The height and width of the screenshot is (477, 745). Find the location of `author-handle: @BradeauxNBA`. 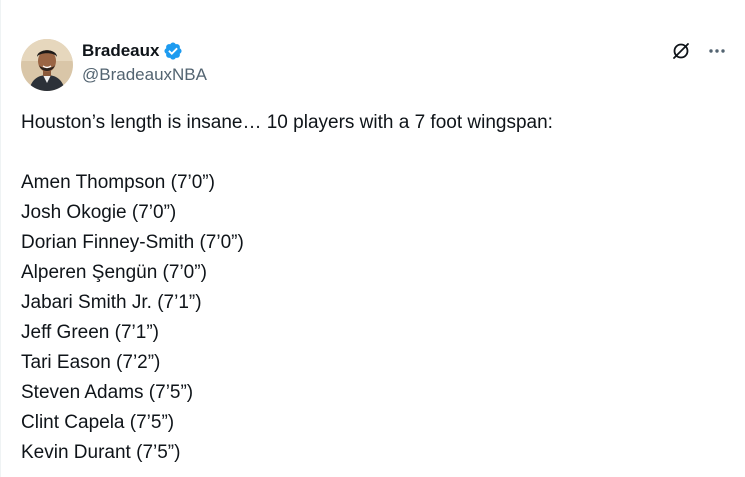

author-handle: @BradeauxNBA is located at coordinates (144, 75).